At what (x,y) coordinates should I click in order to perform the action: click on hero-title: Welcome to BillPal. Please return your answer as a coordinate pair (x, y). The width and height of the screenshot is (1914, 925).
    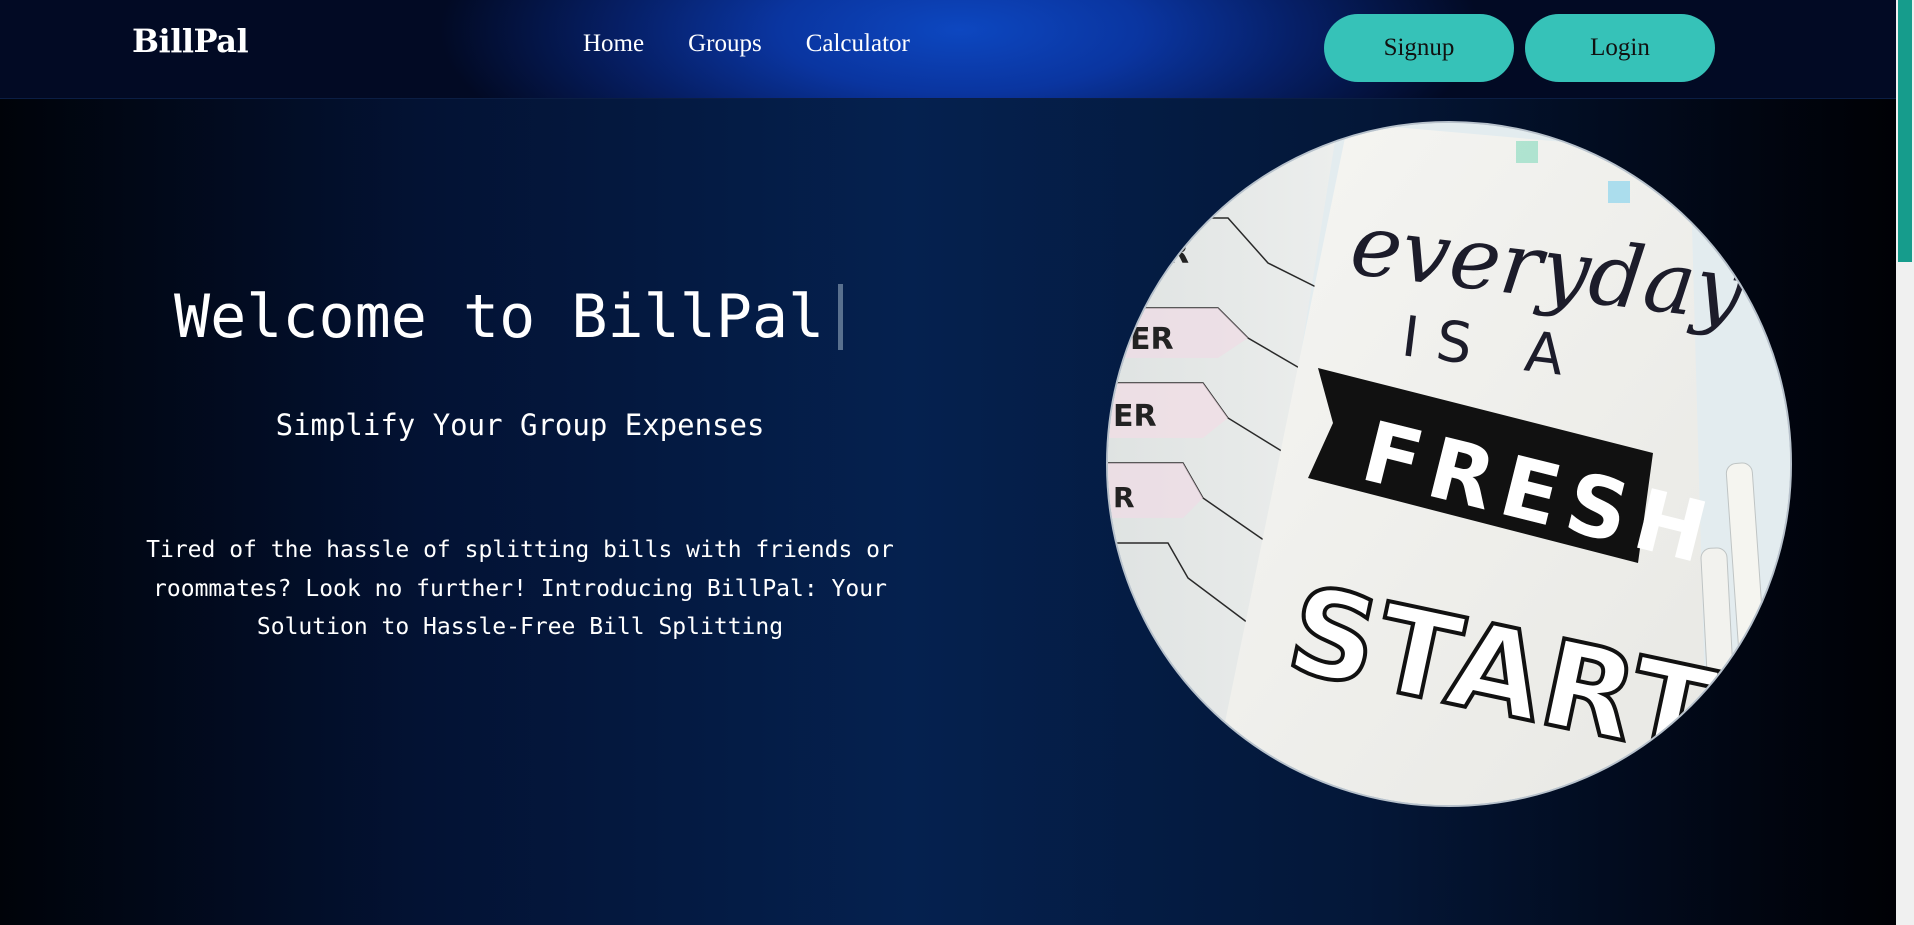
    Looking at the image, I should click on (509, 317).